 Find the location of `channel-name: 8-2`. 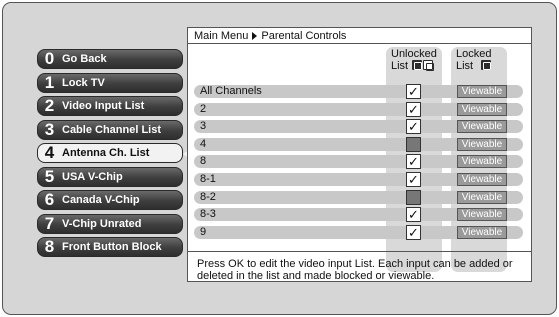

channel-name: 8-2 is located at coordinates (208, 196).